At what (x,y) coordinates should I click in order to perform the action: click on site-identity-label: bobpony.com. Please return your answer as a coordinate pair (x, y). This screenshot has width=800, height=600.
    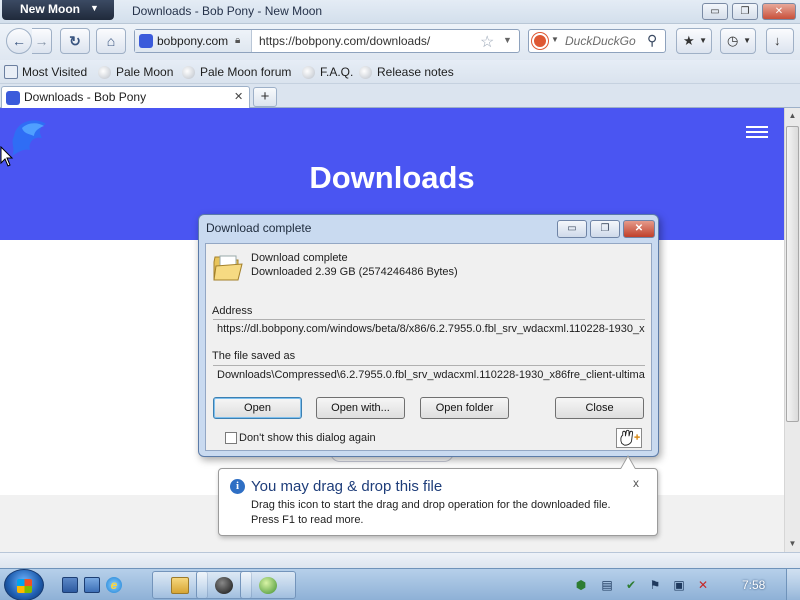
    Looking at the image, I should click on (193, 41).